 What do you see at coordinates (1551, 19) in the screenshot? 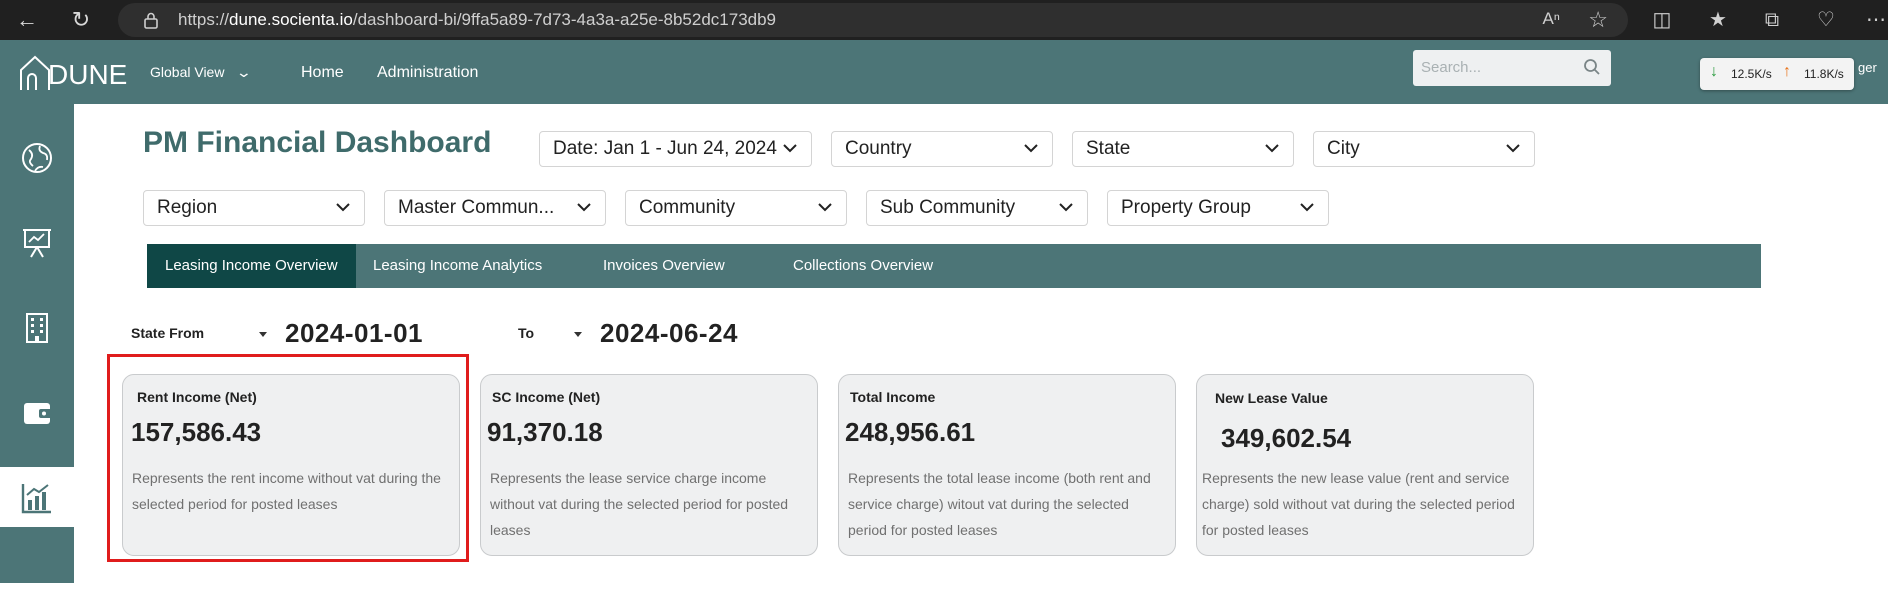
I see `read-aloud-icon: Aⁿ` at bounding box center [1551, 19].